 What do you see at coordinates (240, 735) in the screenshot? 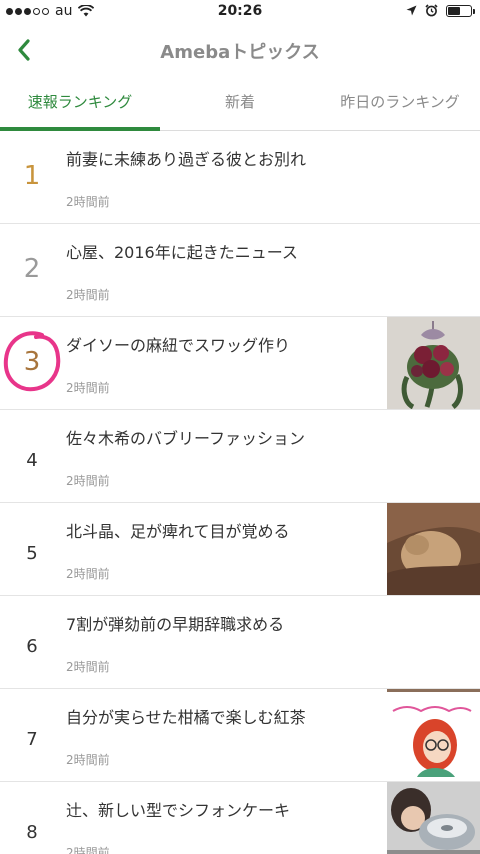
I see `list-item: 7 自分が実らせた柑橘で楽しむ紅茶 2時間前` at bounding box center [240, 735].